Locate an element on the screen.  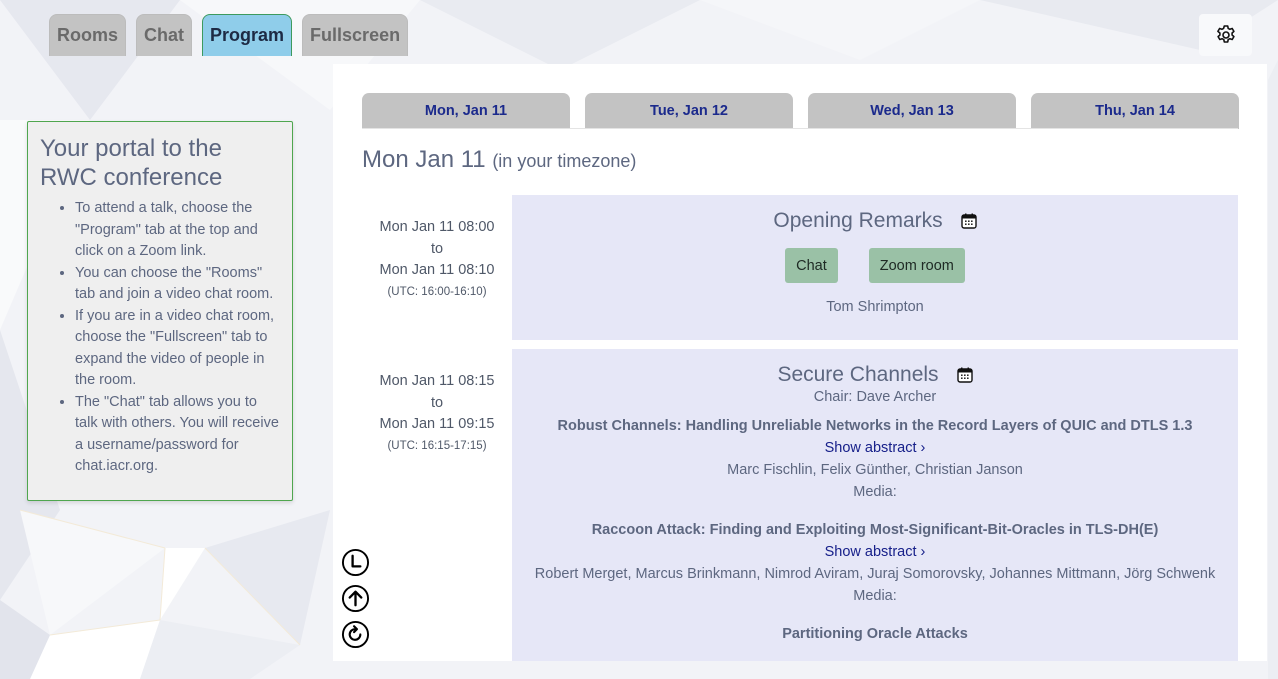
zoom-room-button: Zoom room is located at coordinates (916, 265).